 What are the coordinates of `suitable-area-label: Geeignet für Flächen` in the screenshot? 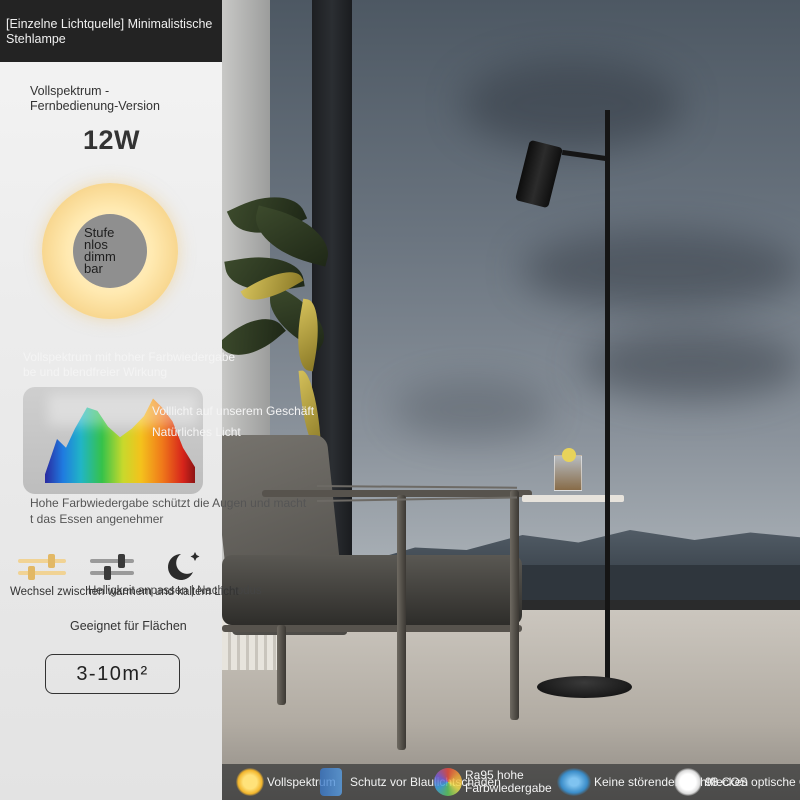 It's located at (128, 626).